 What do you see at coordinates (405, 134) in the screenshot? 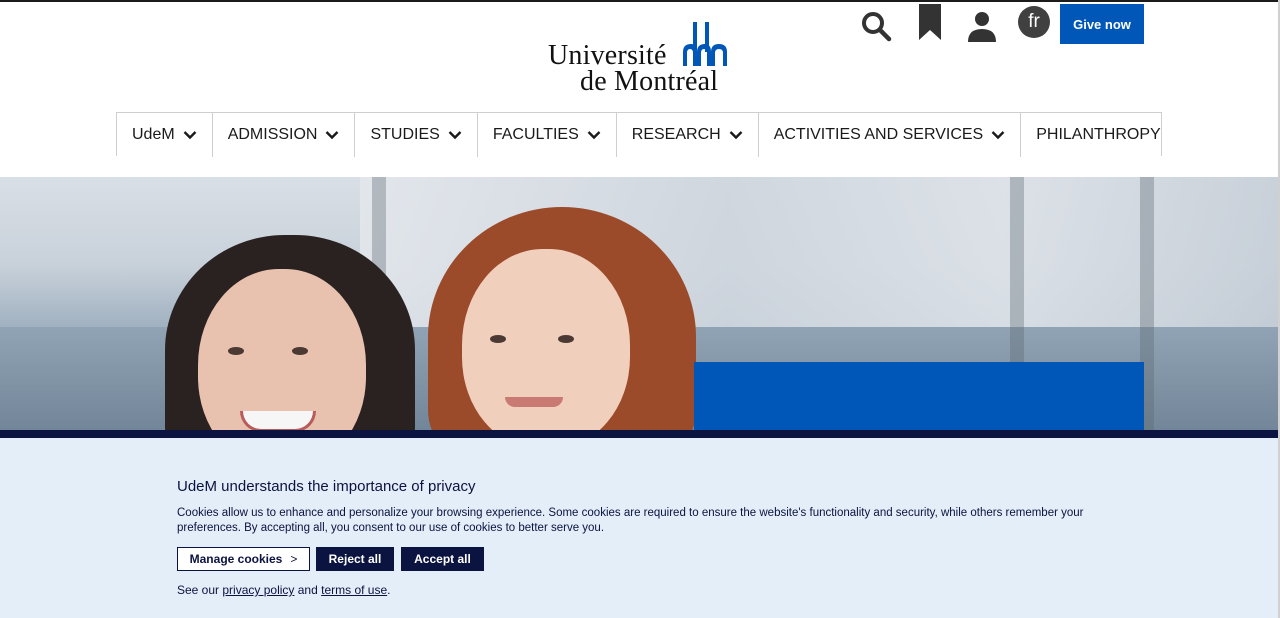
I see `nav-item-label: STUDIES` at bounding box center [405, 134].